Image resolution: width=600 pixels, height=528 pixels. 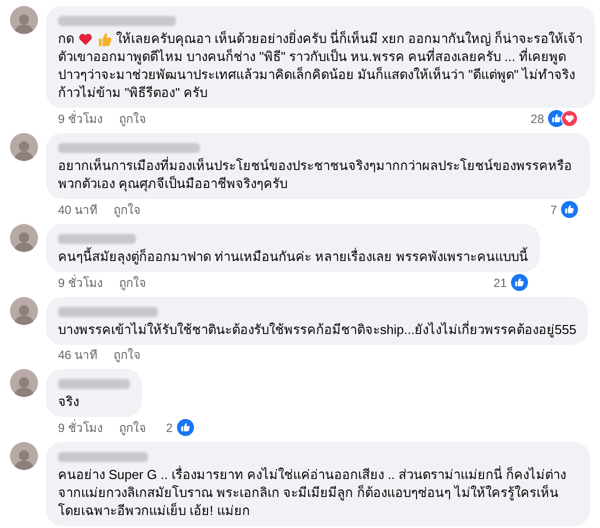 What do you see at coordinates (537, 118) in the screenshot?
I see `reaction-count: 28` at bounding box center [537, 118].